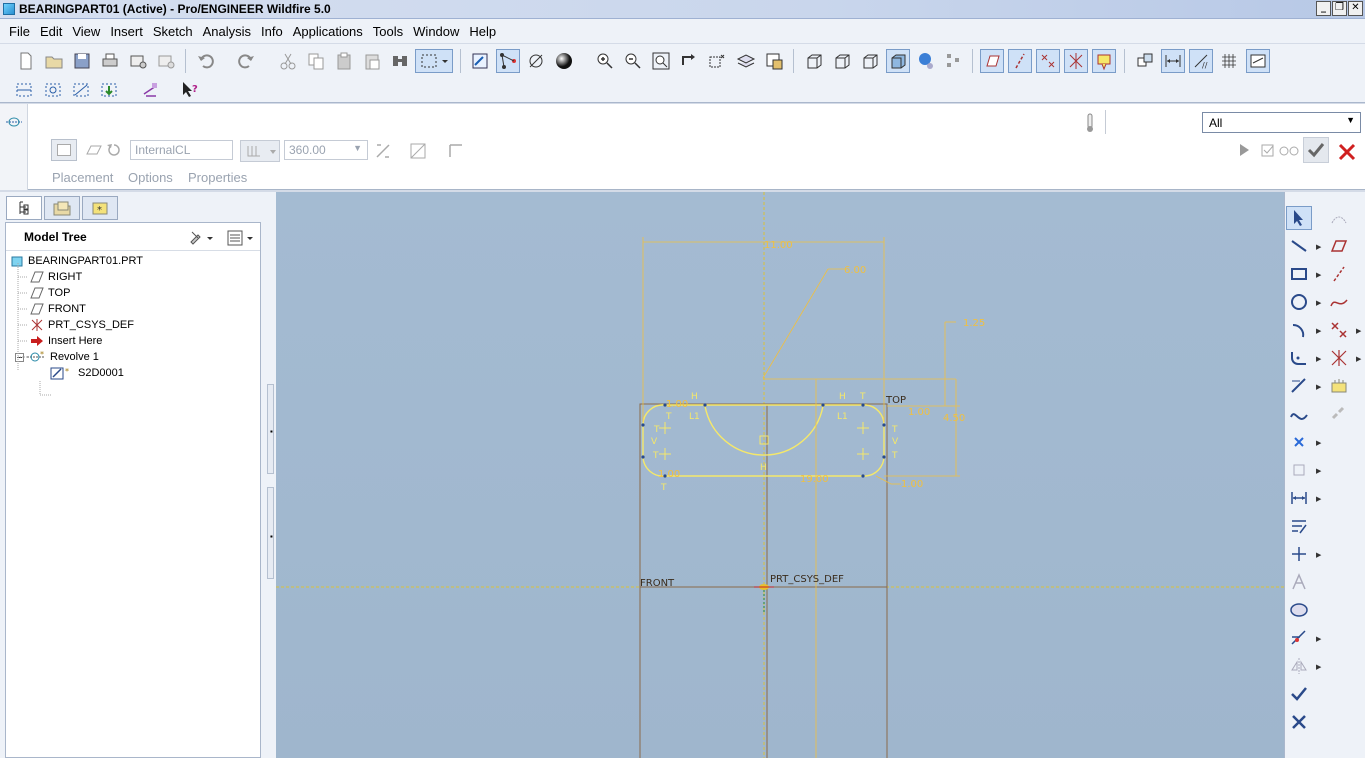  What do you see at coordinates (1299, 526) in the screenshot?
I see `modify-tool-icon` at bounding box center [1299, 526].